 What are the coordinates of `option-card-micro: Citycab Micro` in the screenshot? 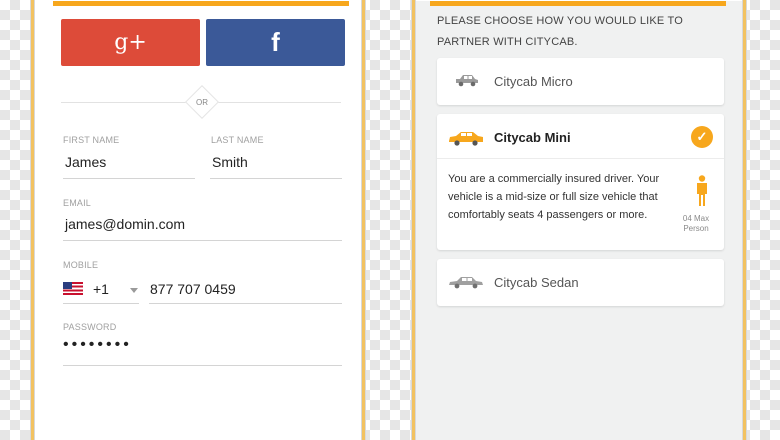 It's located at (580, 81).